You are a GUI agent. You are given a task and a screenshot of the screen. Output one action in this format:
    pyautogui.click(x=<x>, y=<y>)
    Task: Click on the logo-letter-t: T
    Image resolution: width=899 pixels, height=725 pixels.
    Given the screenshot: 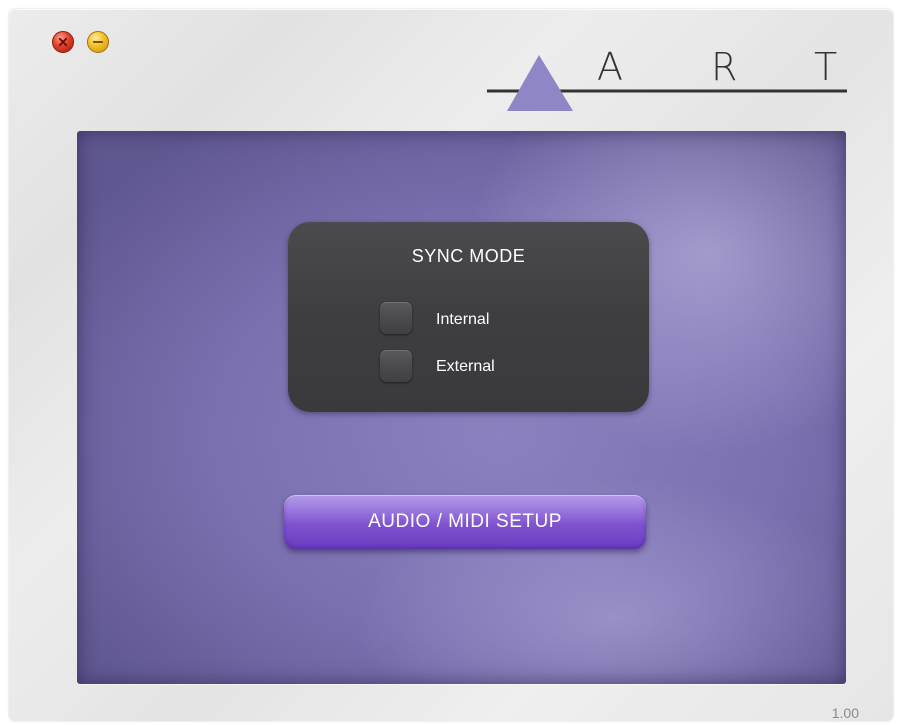 What is the action you would take?
    pyautogui.click(x=826, y=67)
    